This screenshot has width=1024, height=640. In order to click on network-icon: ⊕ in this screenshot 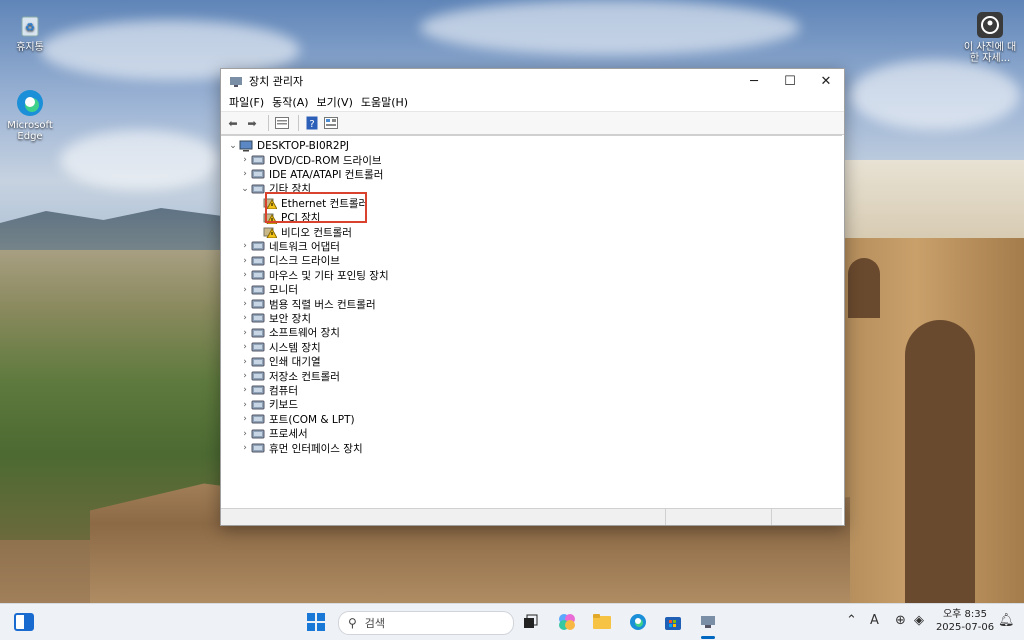, I will do `click(900, 620)`.